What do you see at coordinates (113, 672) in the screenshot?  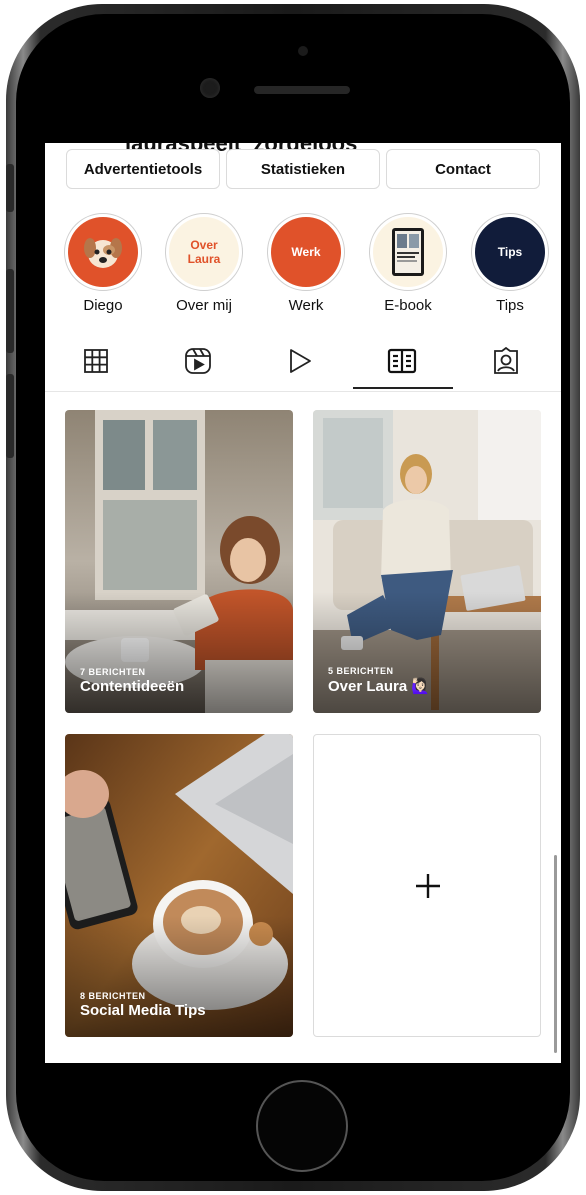 I see `guide-post-count: 7 BERICHTEN` at bounding box center [113, 672].